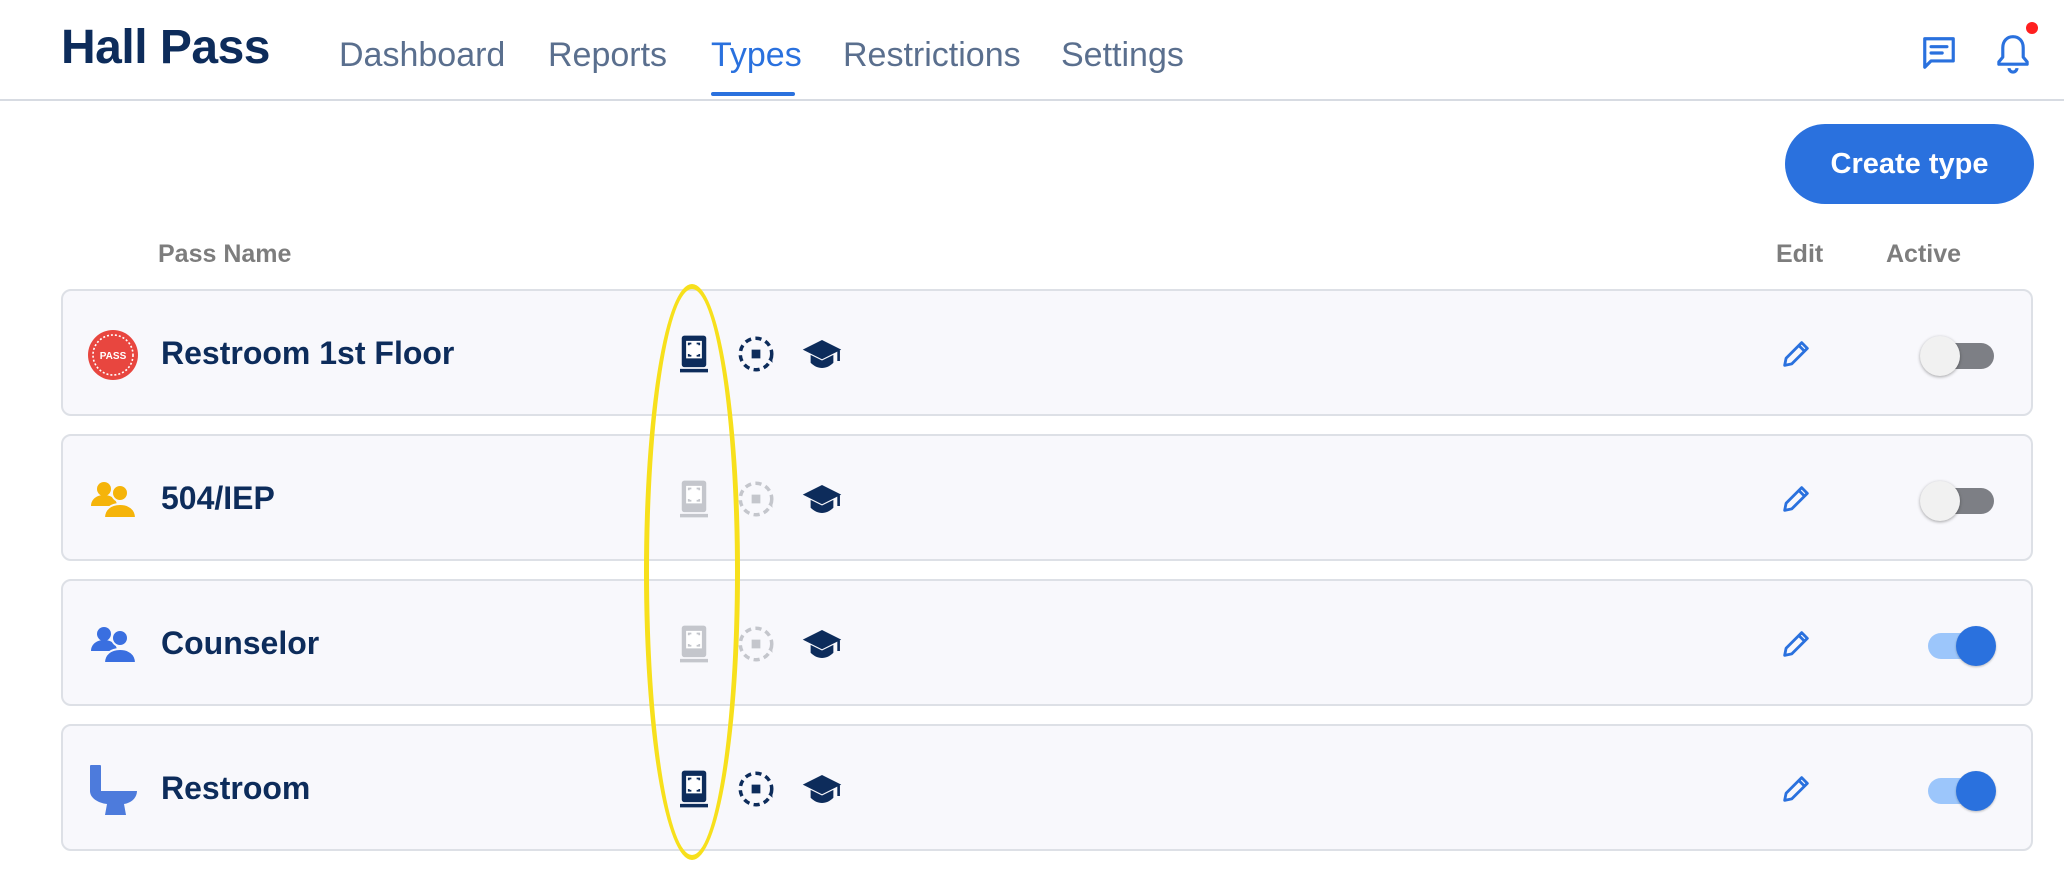  Describe the element at coordinates (1047, 642) in the screenshot. I see `pass-type-row: Counselor` at that location.